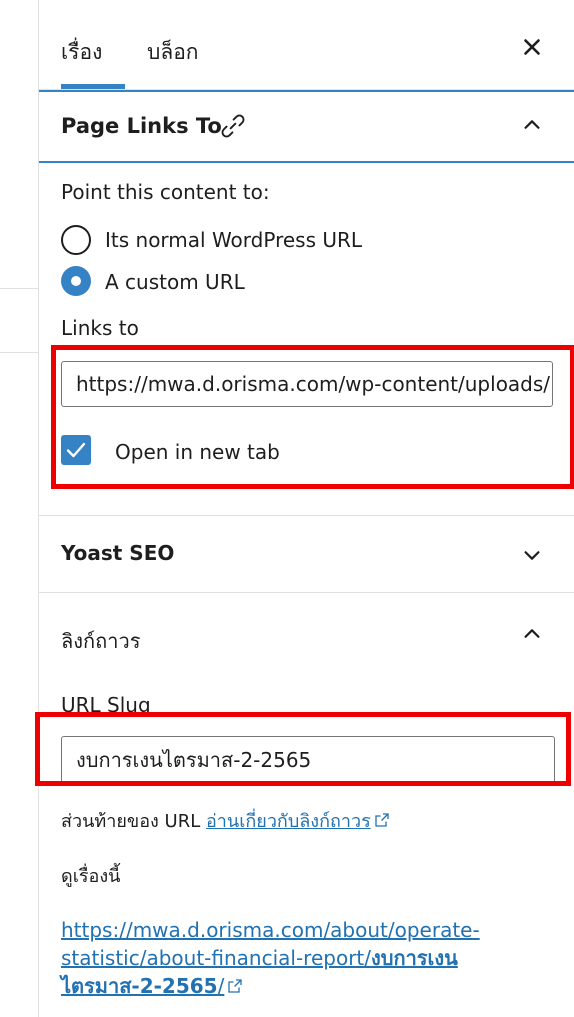 This screenshot has height=1017, width=574. What do you see at coordinates (306, 126) in the screenshot?
I see `page-links-to-panel-toggle: Page Links To` at bounding box center [306, 126].